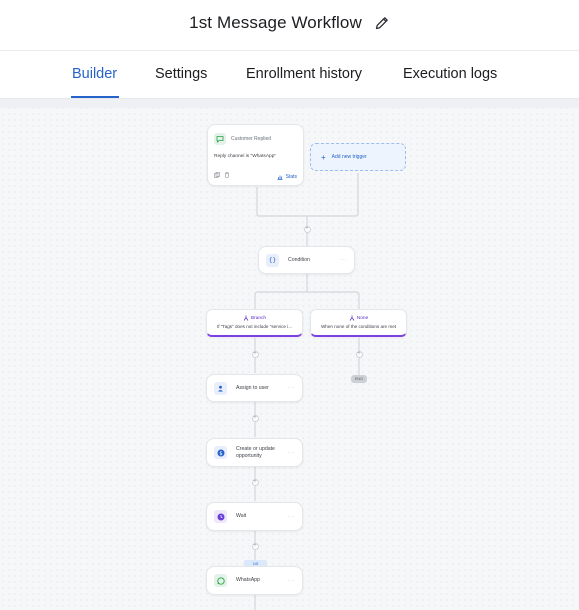 Image resolution: width=579 pixels, height=610 pixels. I want to click on add-step-plus-none: +, so click(359, 354).